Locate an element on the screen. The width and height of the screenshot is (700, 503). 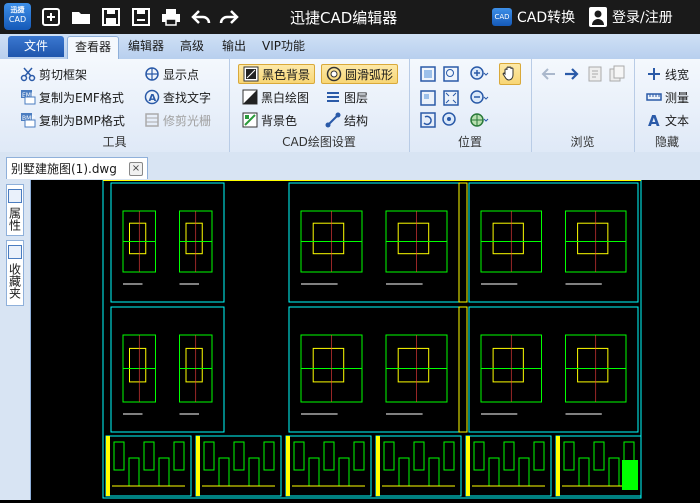
line-width-icon is located at coordinates (654, 74).